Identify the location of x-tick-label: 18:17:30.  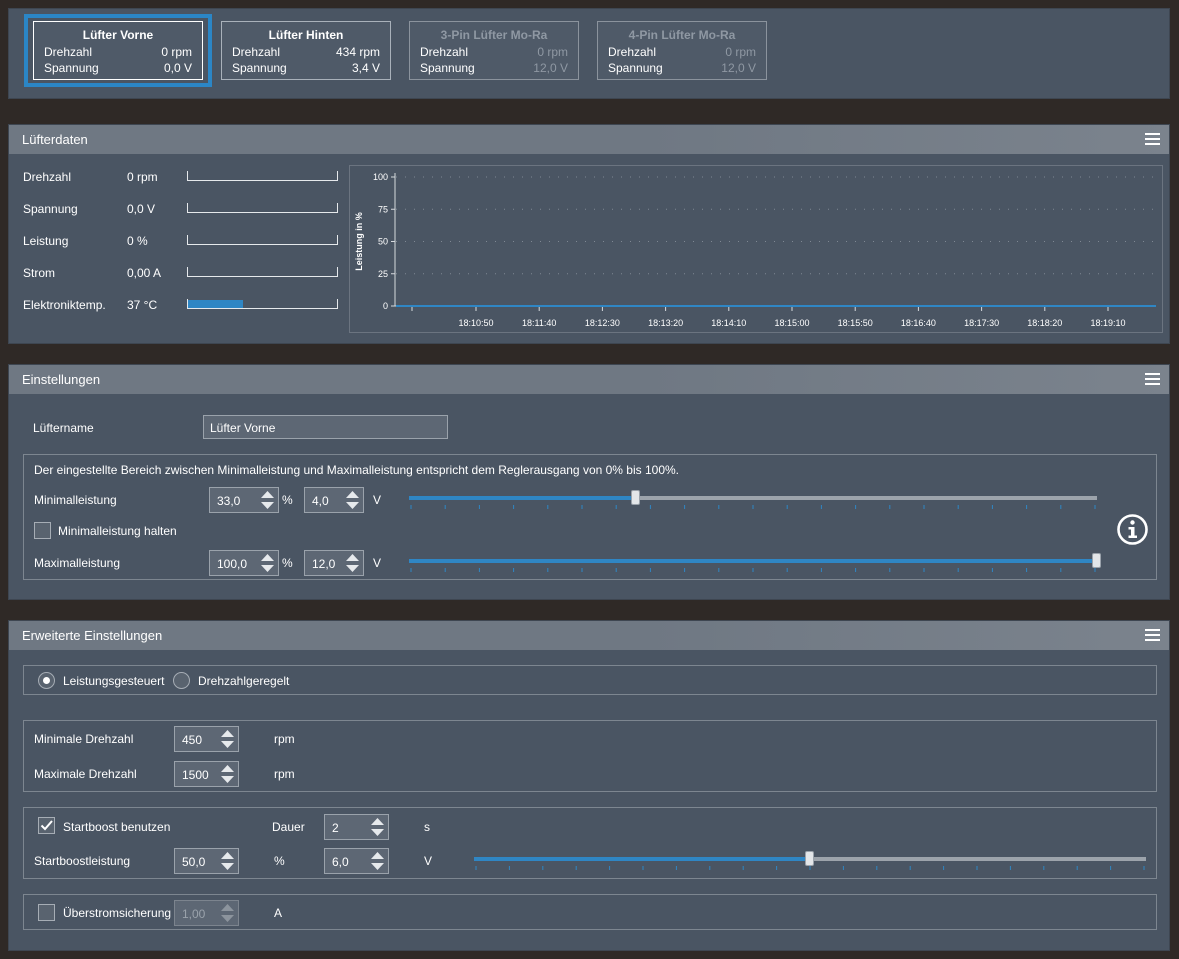
(981, 323).